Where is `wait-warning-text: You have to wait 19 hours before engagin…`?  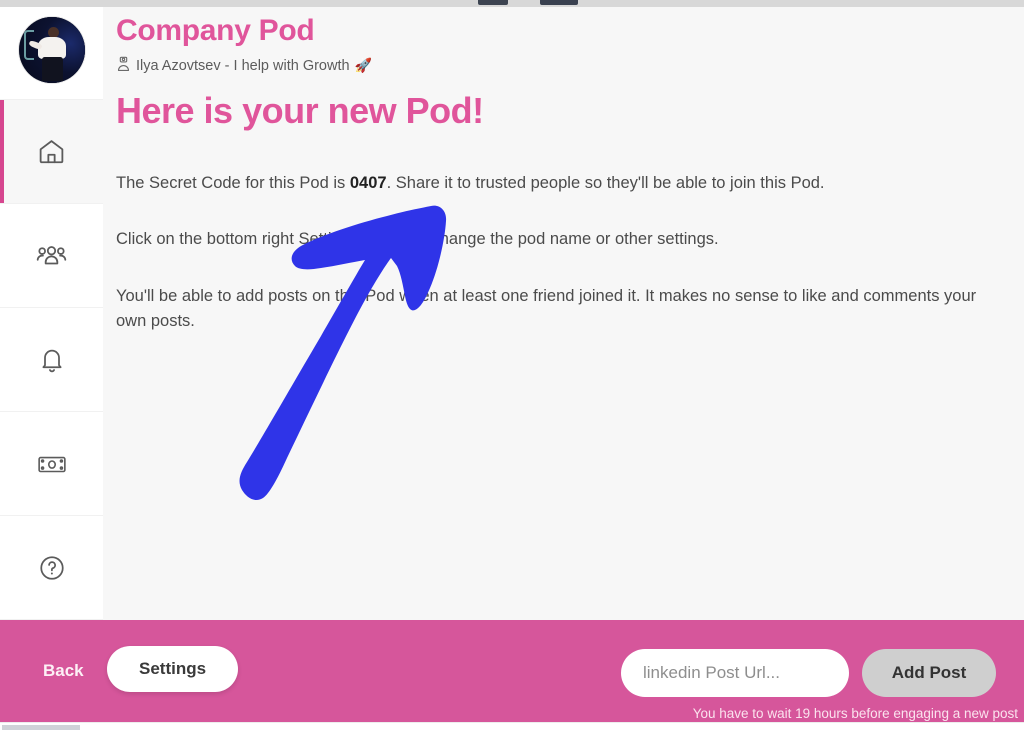
wait-warning-text: You have to wait 19 hours before engagin… is located at coordinates (855, 713).